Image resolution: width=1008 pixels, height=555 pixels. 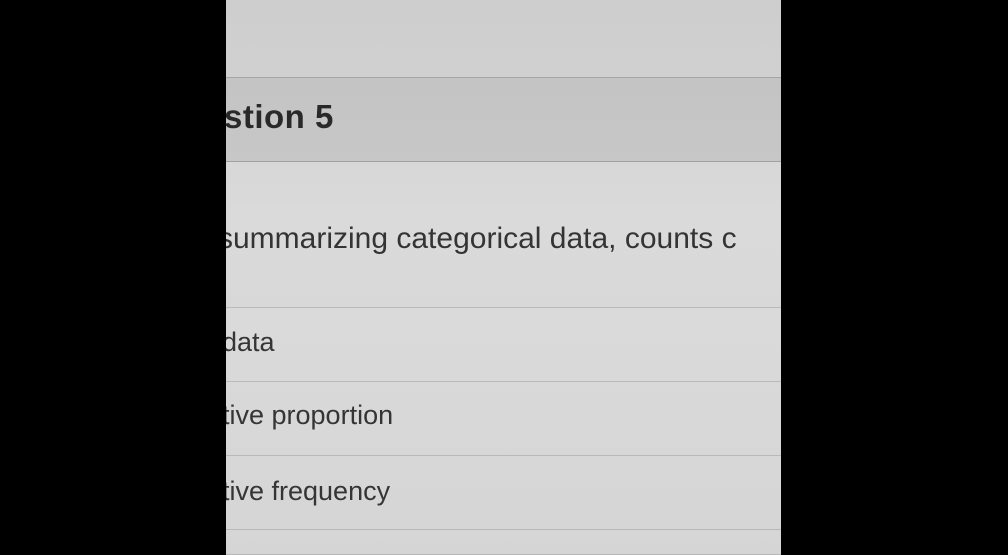 I want to click on answer-option-3-label: tive frequency, so click(x=308, y=491).